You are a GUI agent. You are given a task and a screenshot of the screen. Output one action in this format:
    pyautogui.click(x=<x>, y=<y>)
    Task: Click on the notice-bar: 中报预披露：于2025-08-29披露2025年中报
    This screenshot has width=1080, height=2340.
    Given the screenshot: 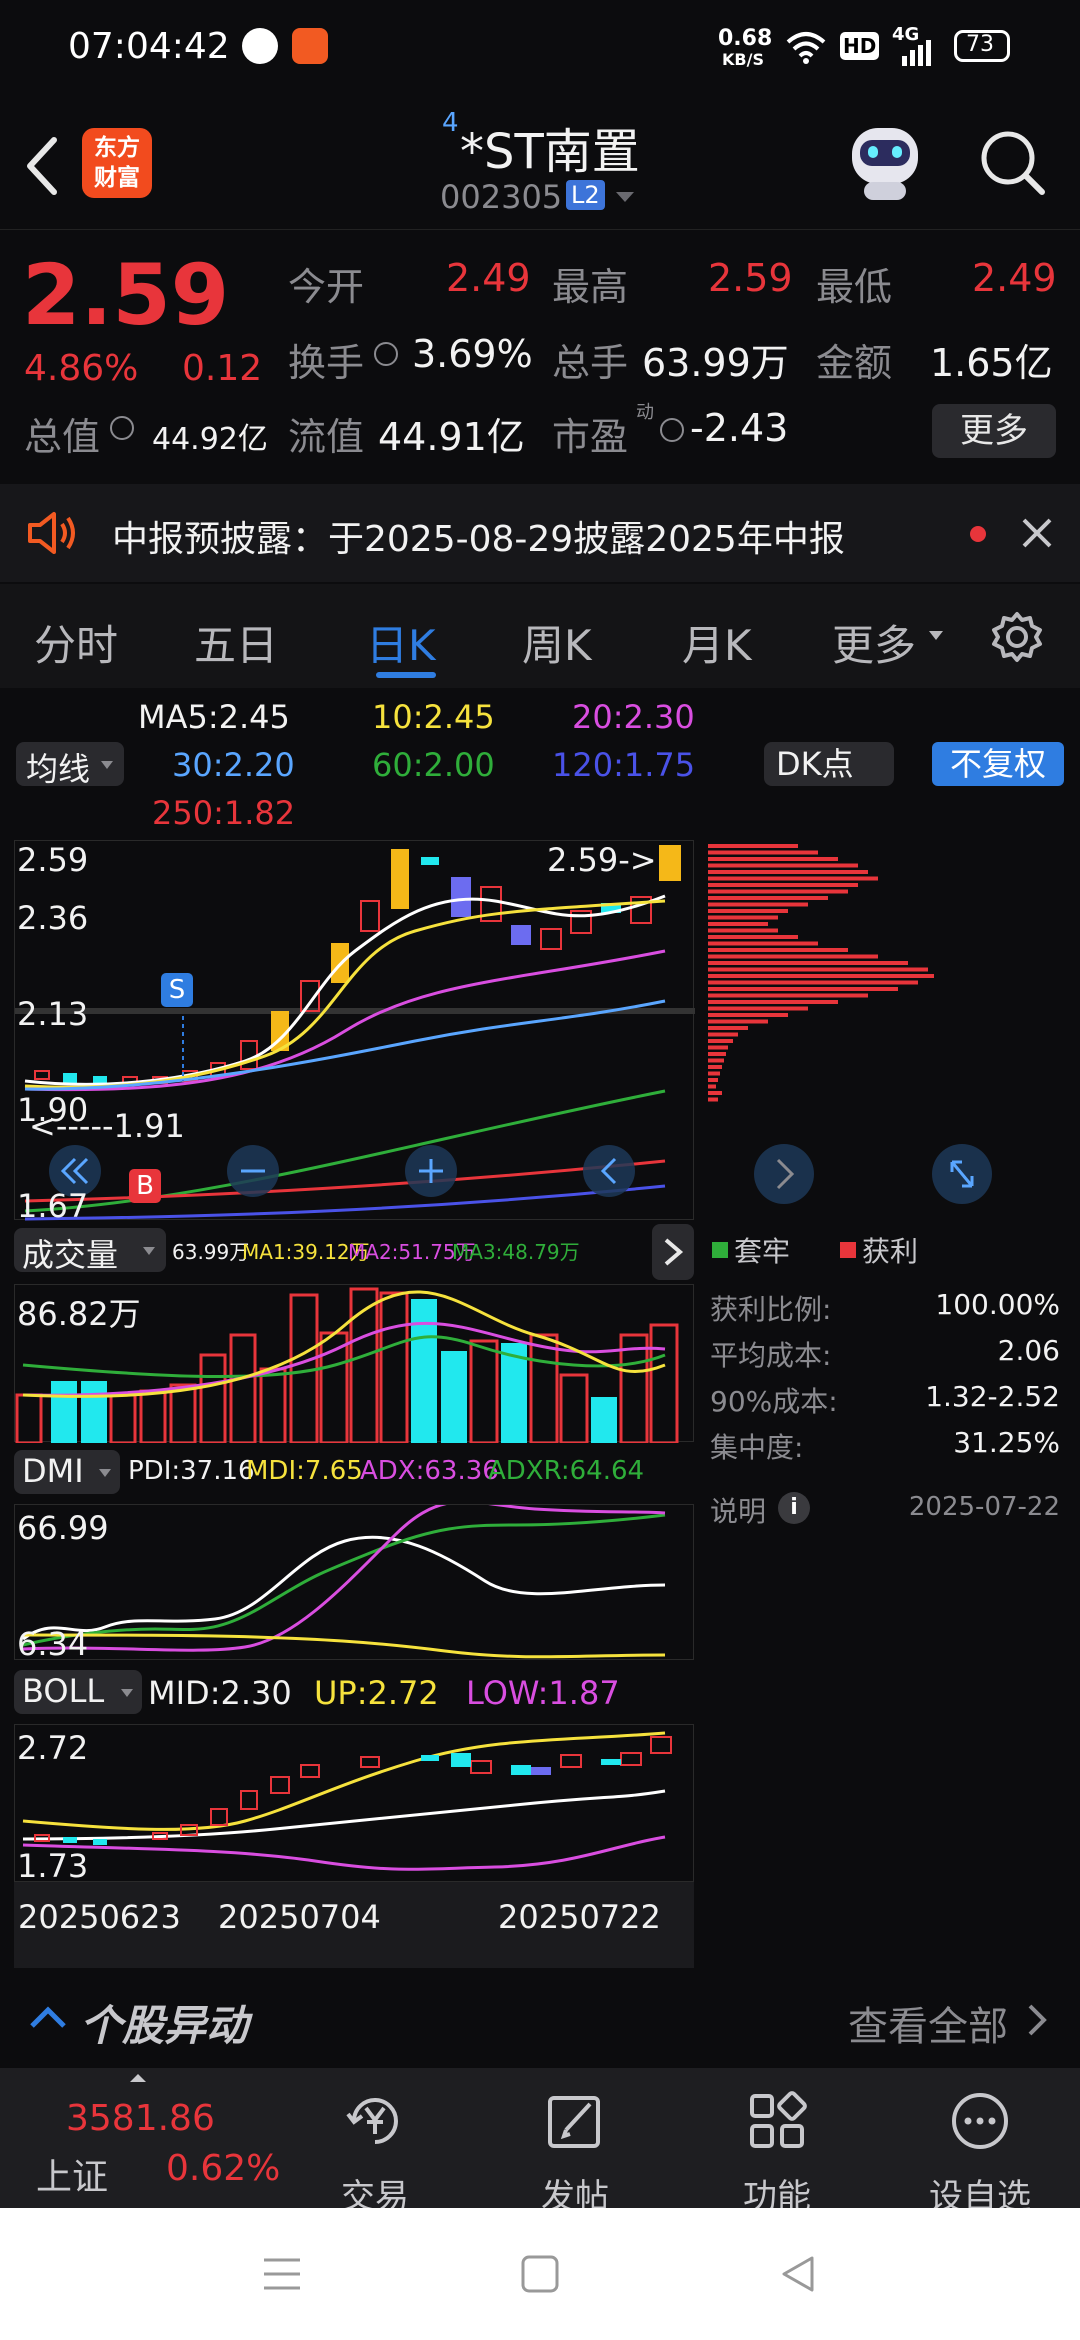 What is the action you would take?
    pyautogui.click(x=540, y=533)
    